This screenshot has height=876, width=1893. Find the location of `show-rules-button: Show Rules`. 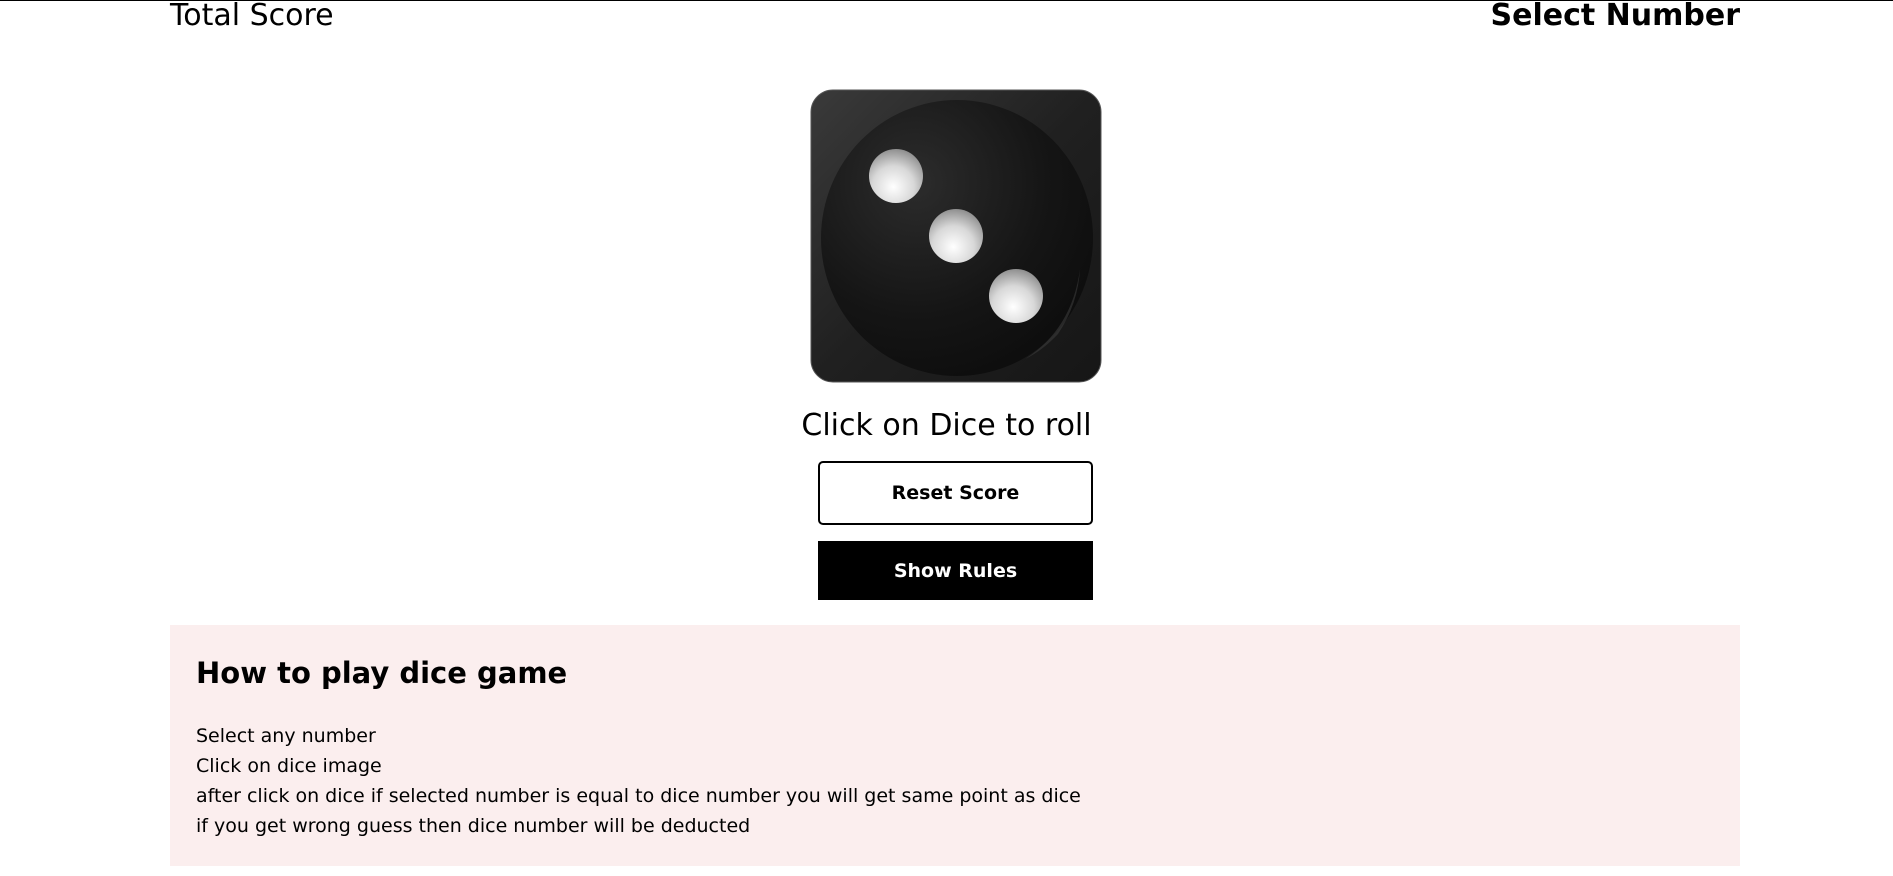

show-rules-button: Show Rules is located at coordinates (955, 570).